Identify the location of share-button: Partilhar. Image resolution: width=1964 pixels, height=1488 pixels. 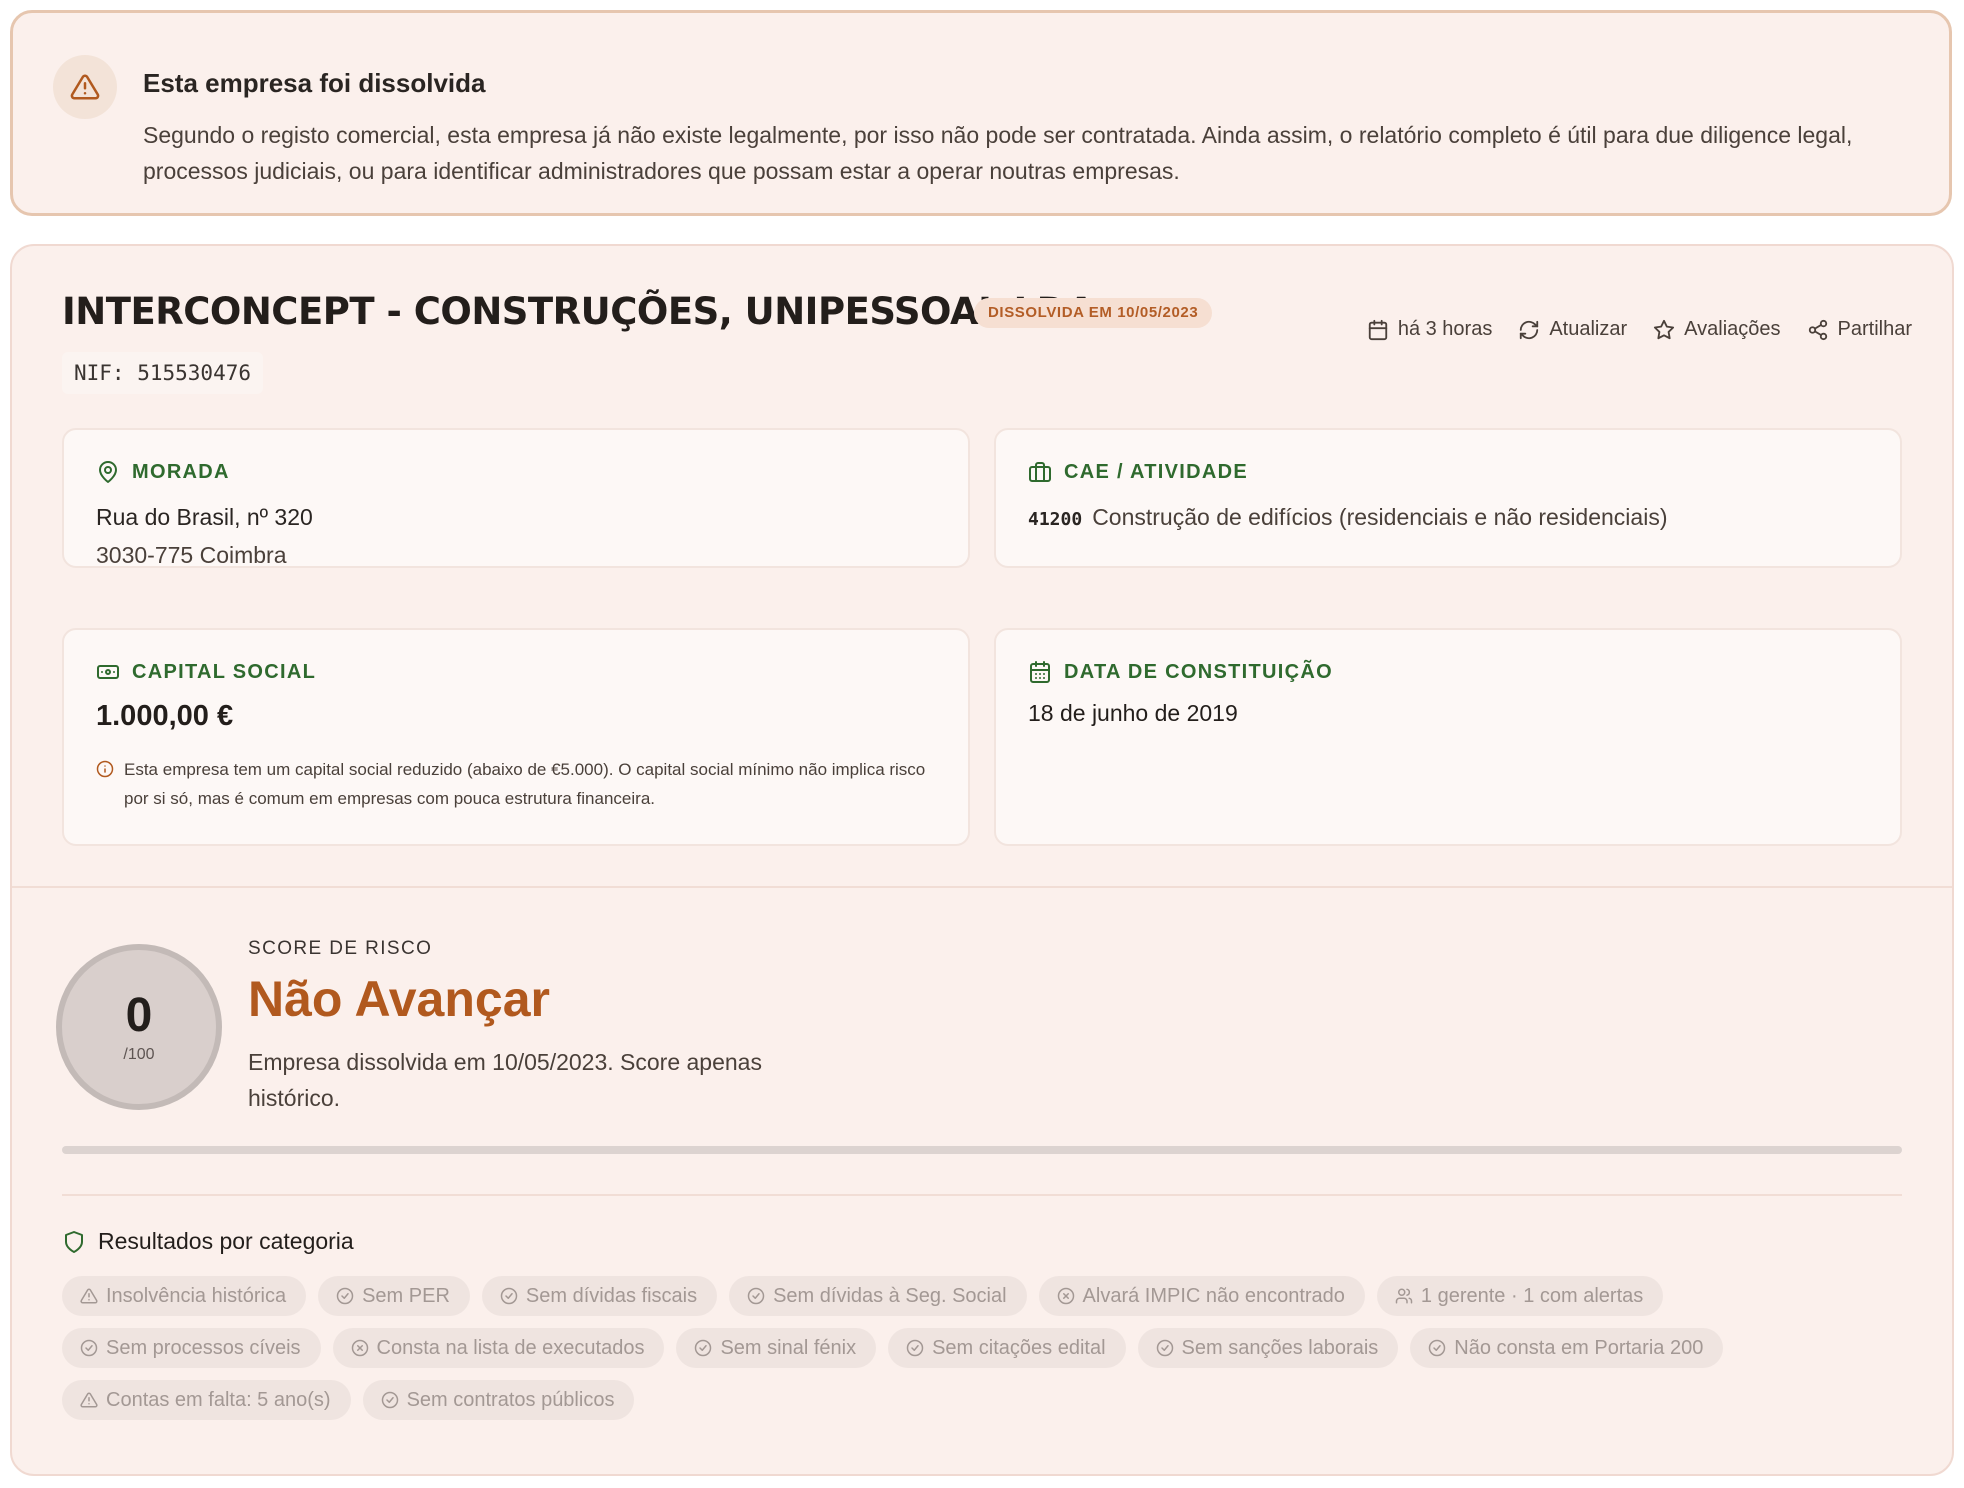
(1859, 329).